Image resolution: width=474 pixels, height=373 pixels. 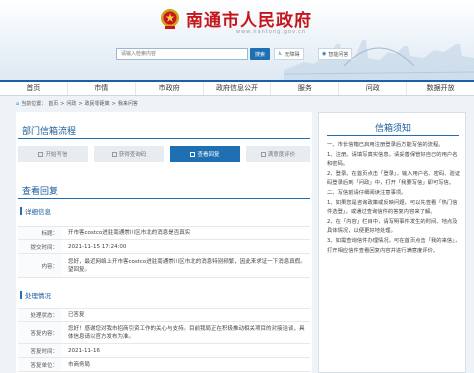 I want to click on step-label: 获得查询码, so click(x=132, y=155).